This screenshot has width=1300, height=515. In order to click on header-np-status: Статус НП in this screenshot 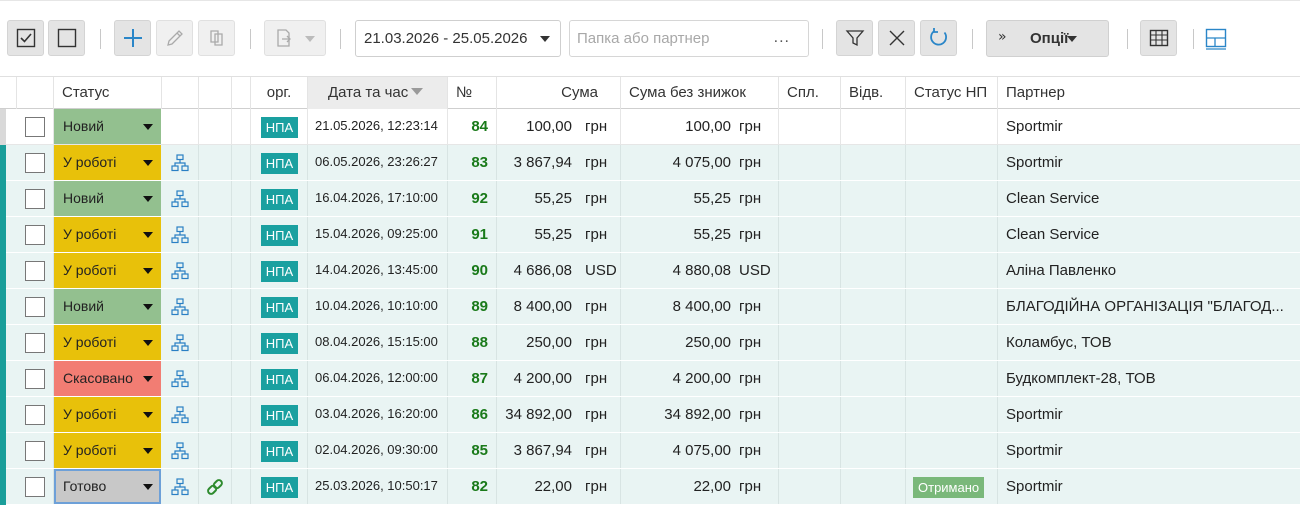, I will do `click(952, 93)`.